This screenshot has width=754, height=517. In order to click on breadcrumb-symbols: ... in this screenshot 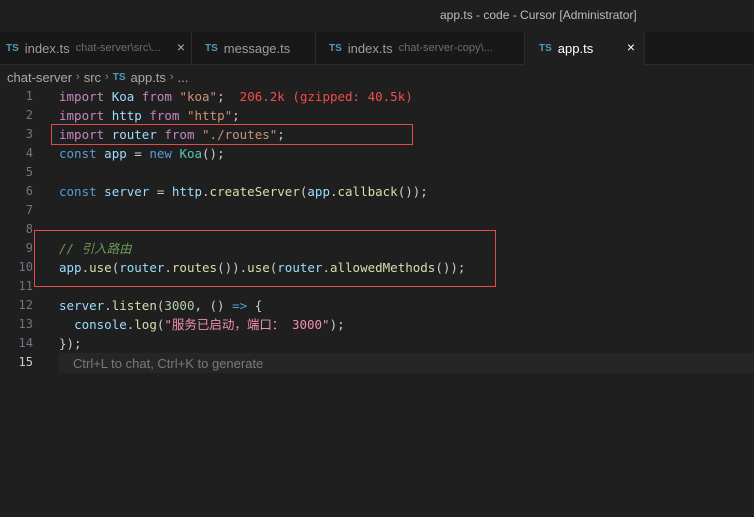, I will do `click(183, 77)`.